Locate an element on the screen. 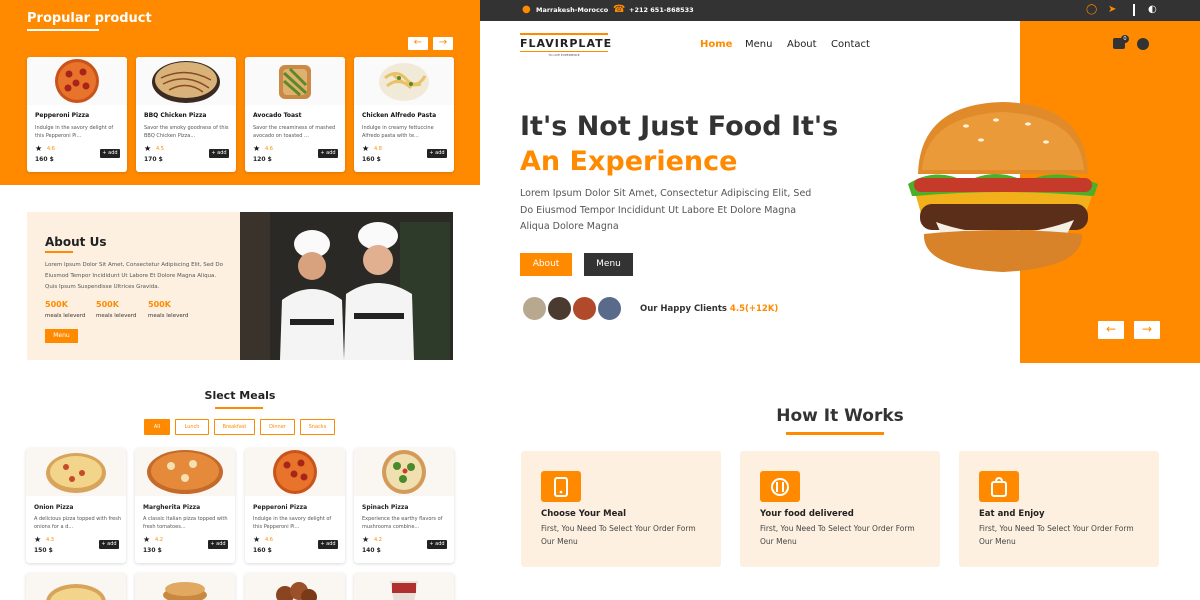  burger-image is located at coordinates (1003, 188).